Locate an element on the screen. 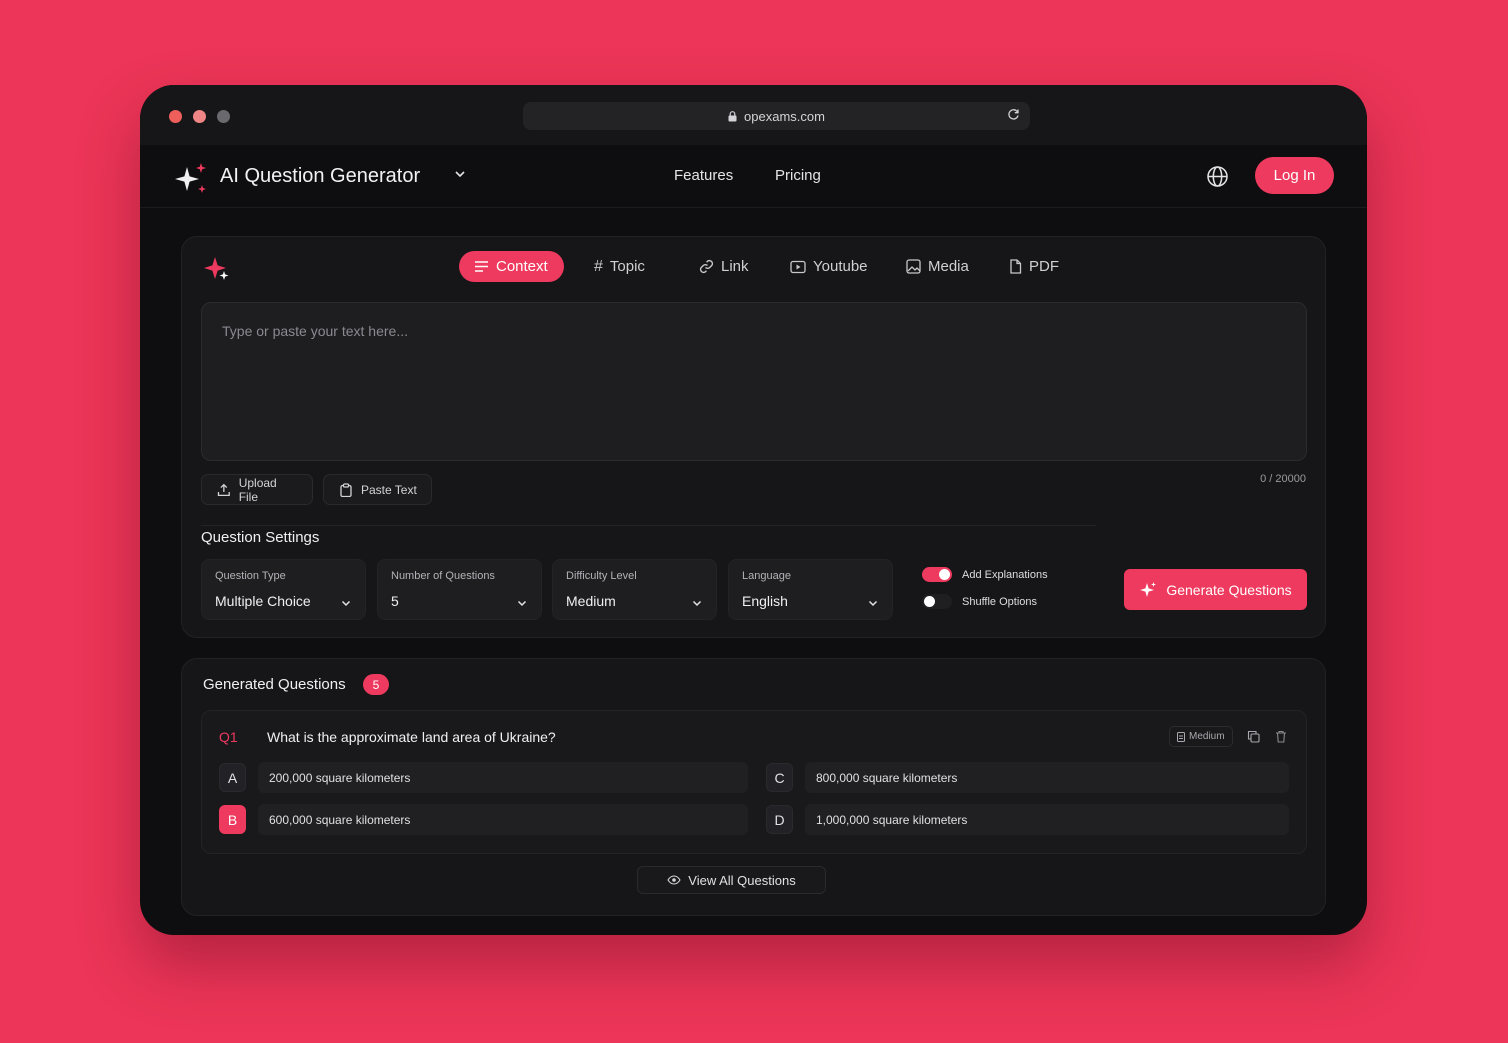 This screenshot has width=1508, height=1043. language-select: Language English is located at coordinates (810, 589).